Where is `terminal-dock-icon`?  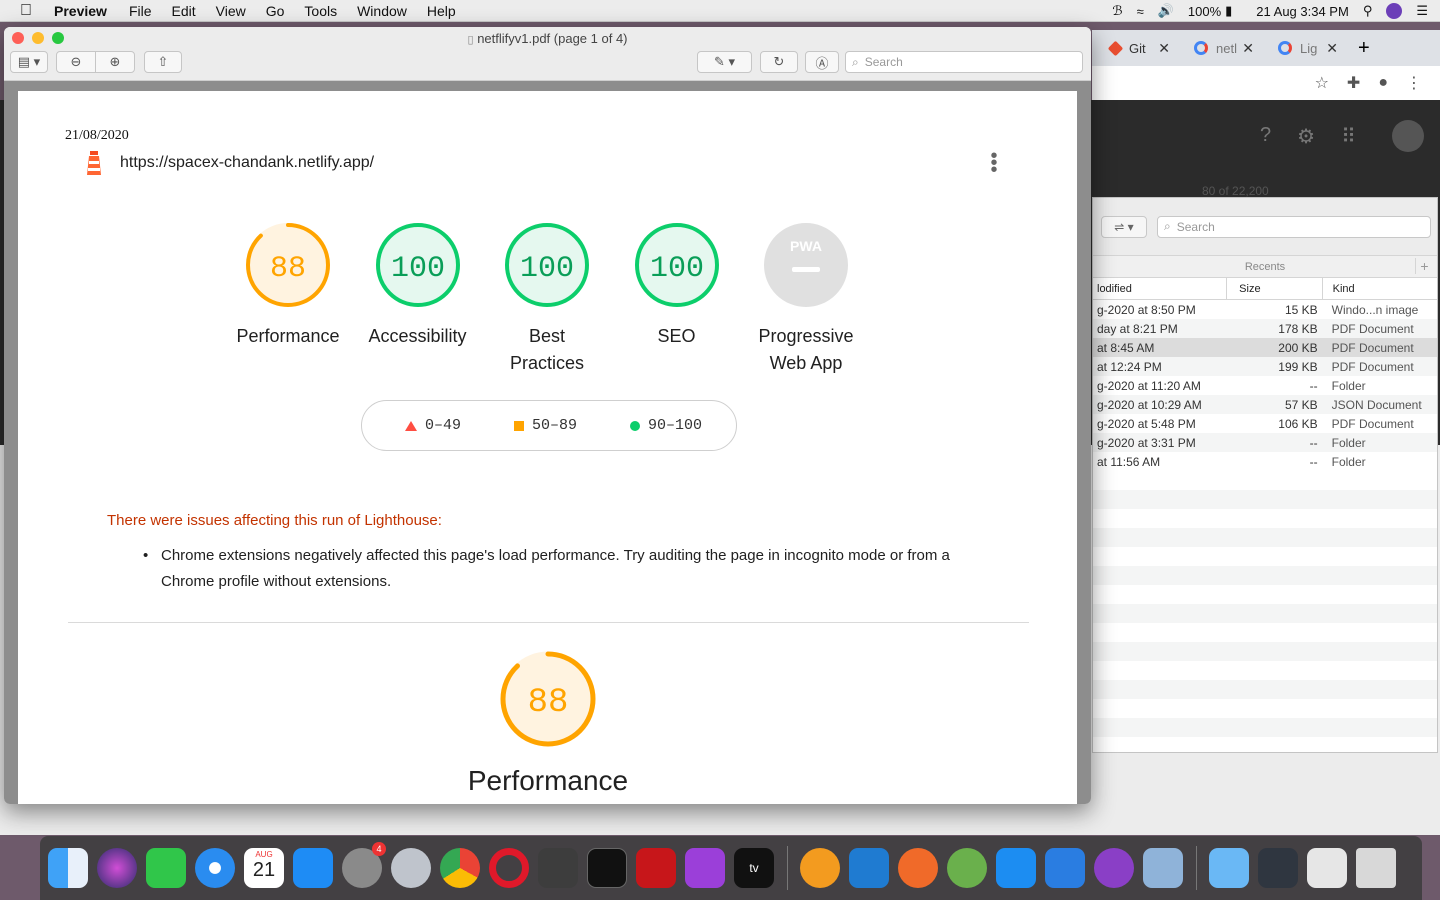
terminal-dock-icon is located at coordinates (607, 868).